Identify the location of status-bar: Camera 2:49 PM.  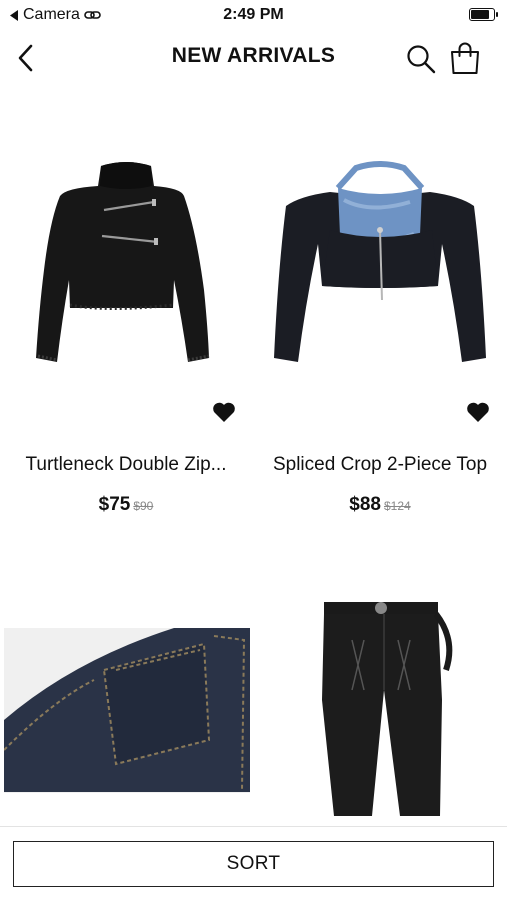
(253, 15).